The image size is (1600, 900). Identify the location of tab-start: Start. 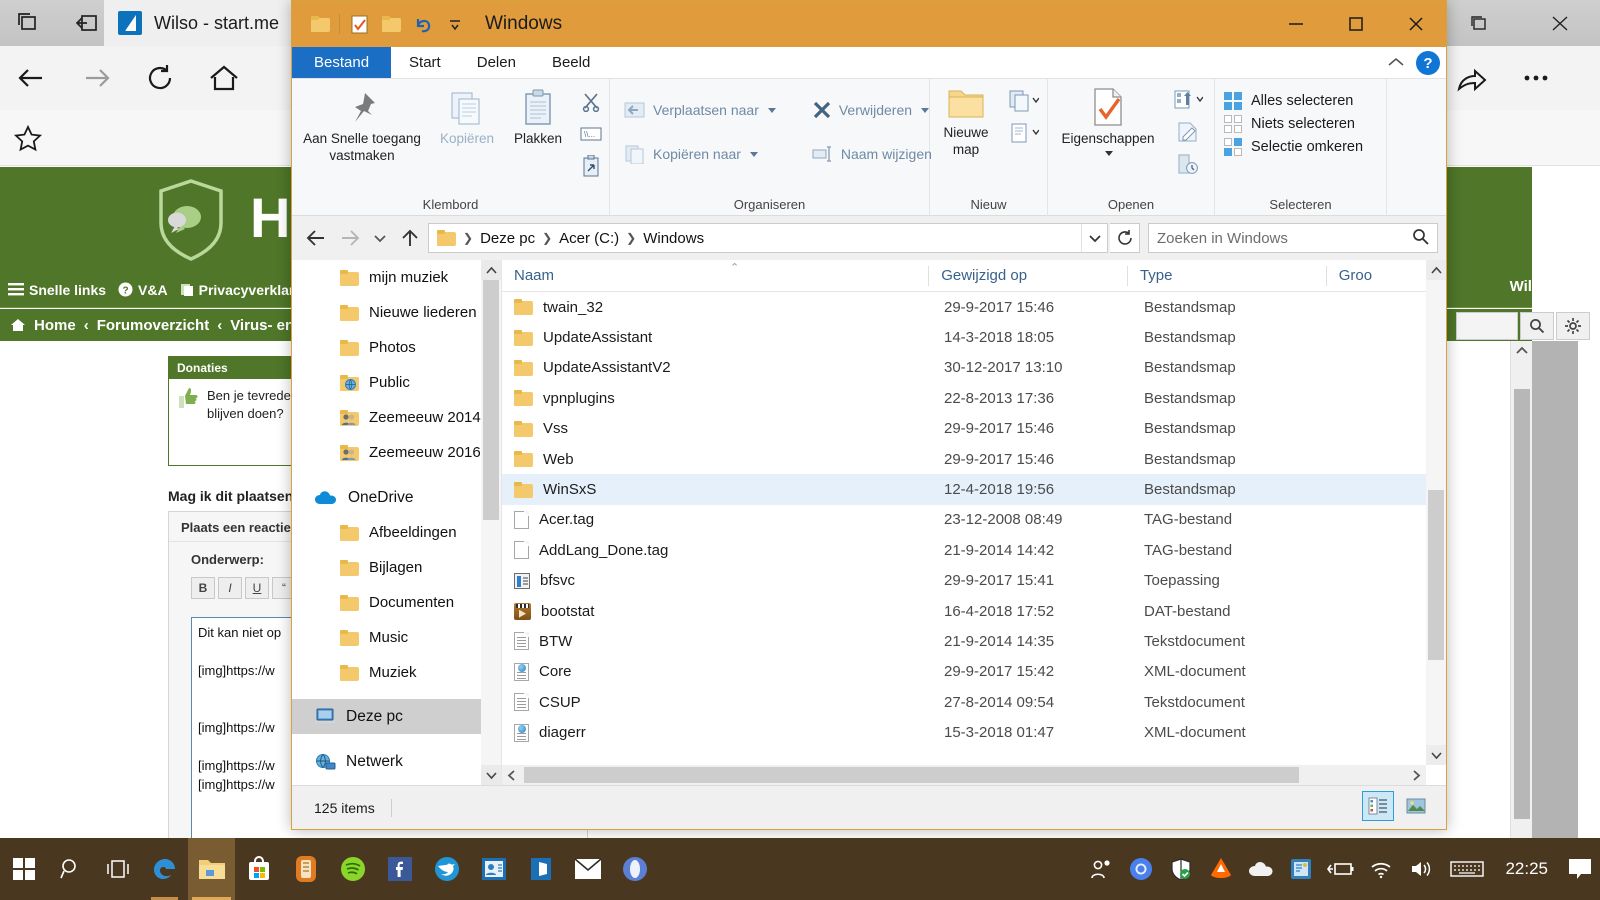
(425, 62).